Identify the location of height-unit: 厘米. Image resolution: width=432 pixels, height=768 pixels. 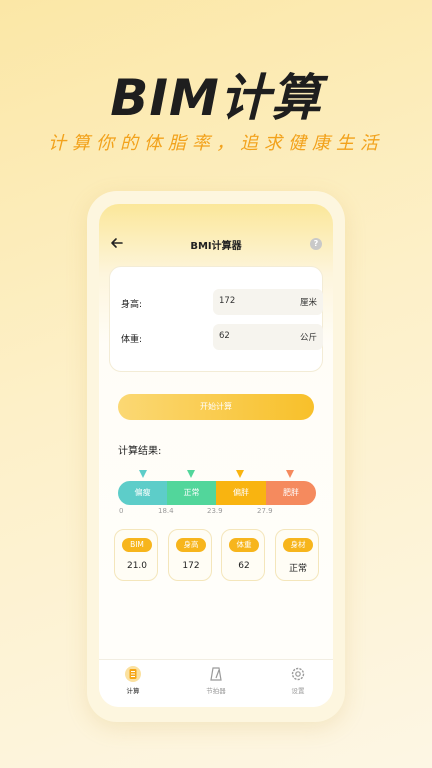
(308, 303).